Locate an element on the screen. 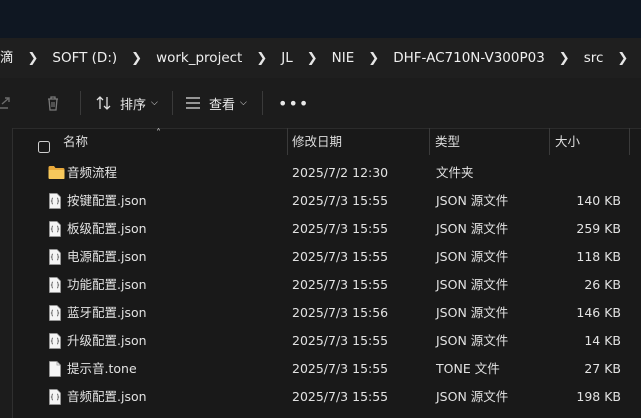  more-options-button: ••• is located at coordinates (293, 103).